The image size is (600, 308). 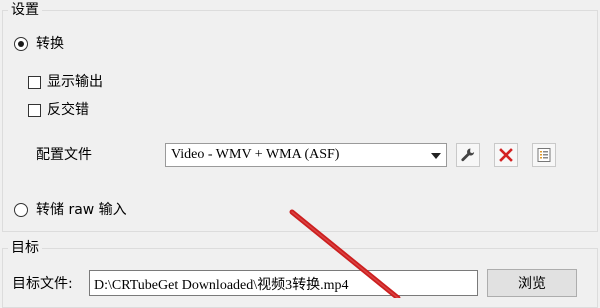 What do you see at coordinates (42, 284) in the screenshot?
I see `target-file-label: 目标文件:` at bounding box center [42, 284].